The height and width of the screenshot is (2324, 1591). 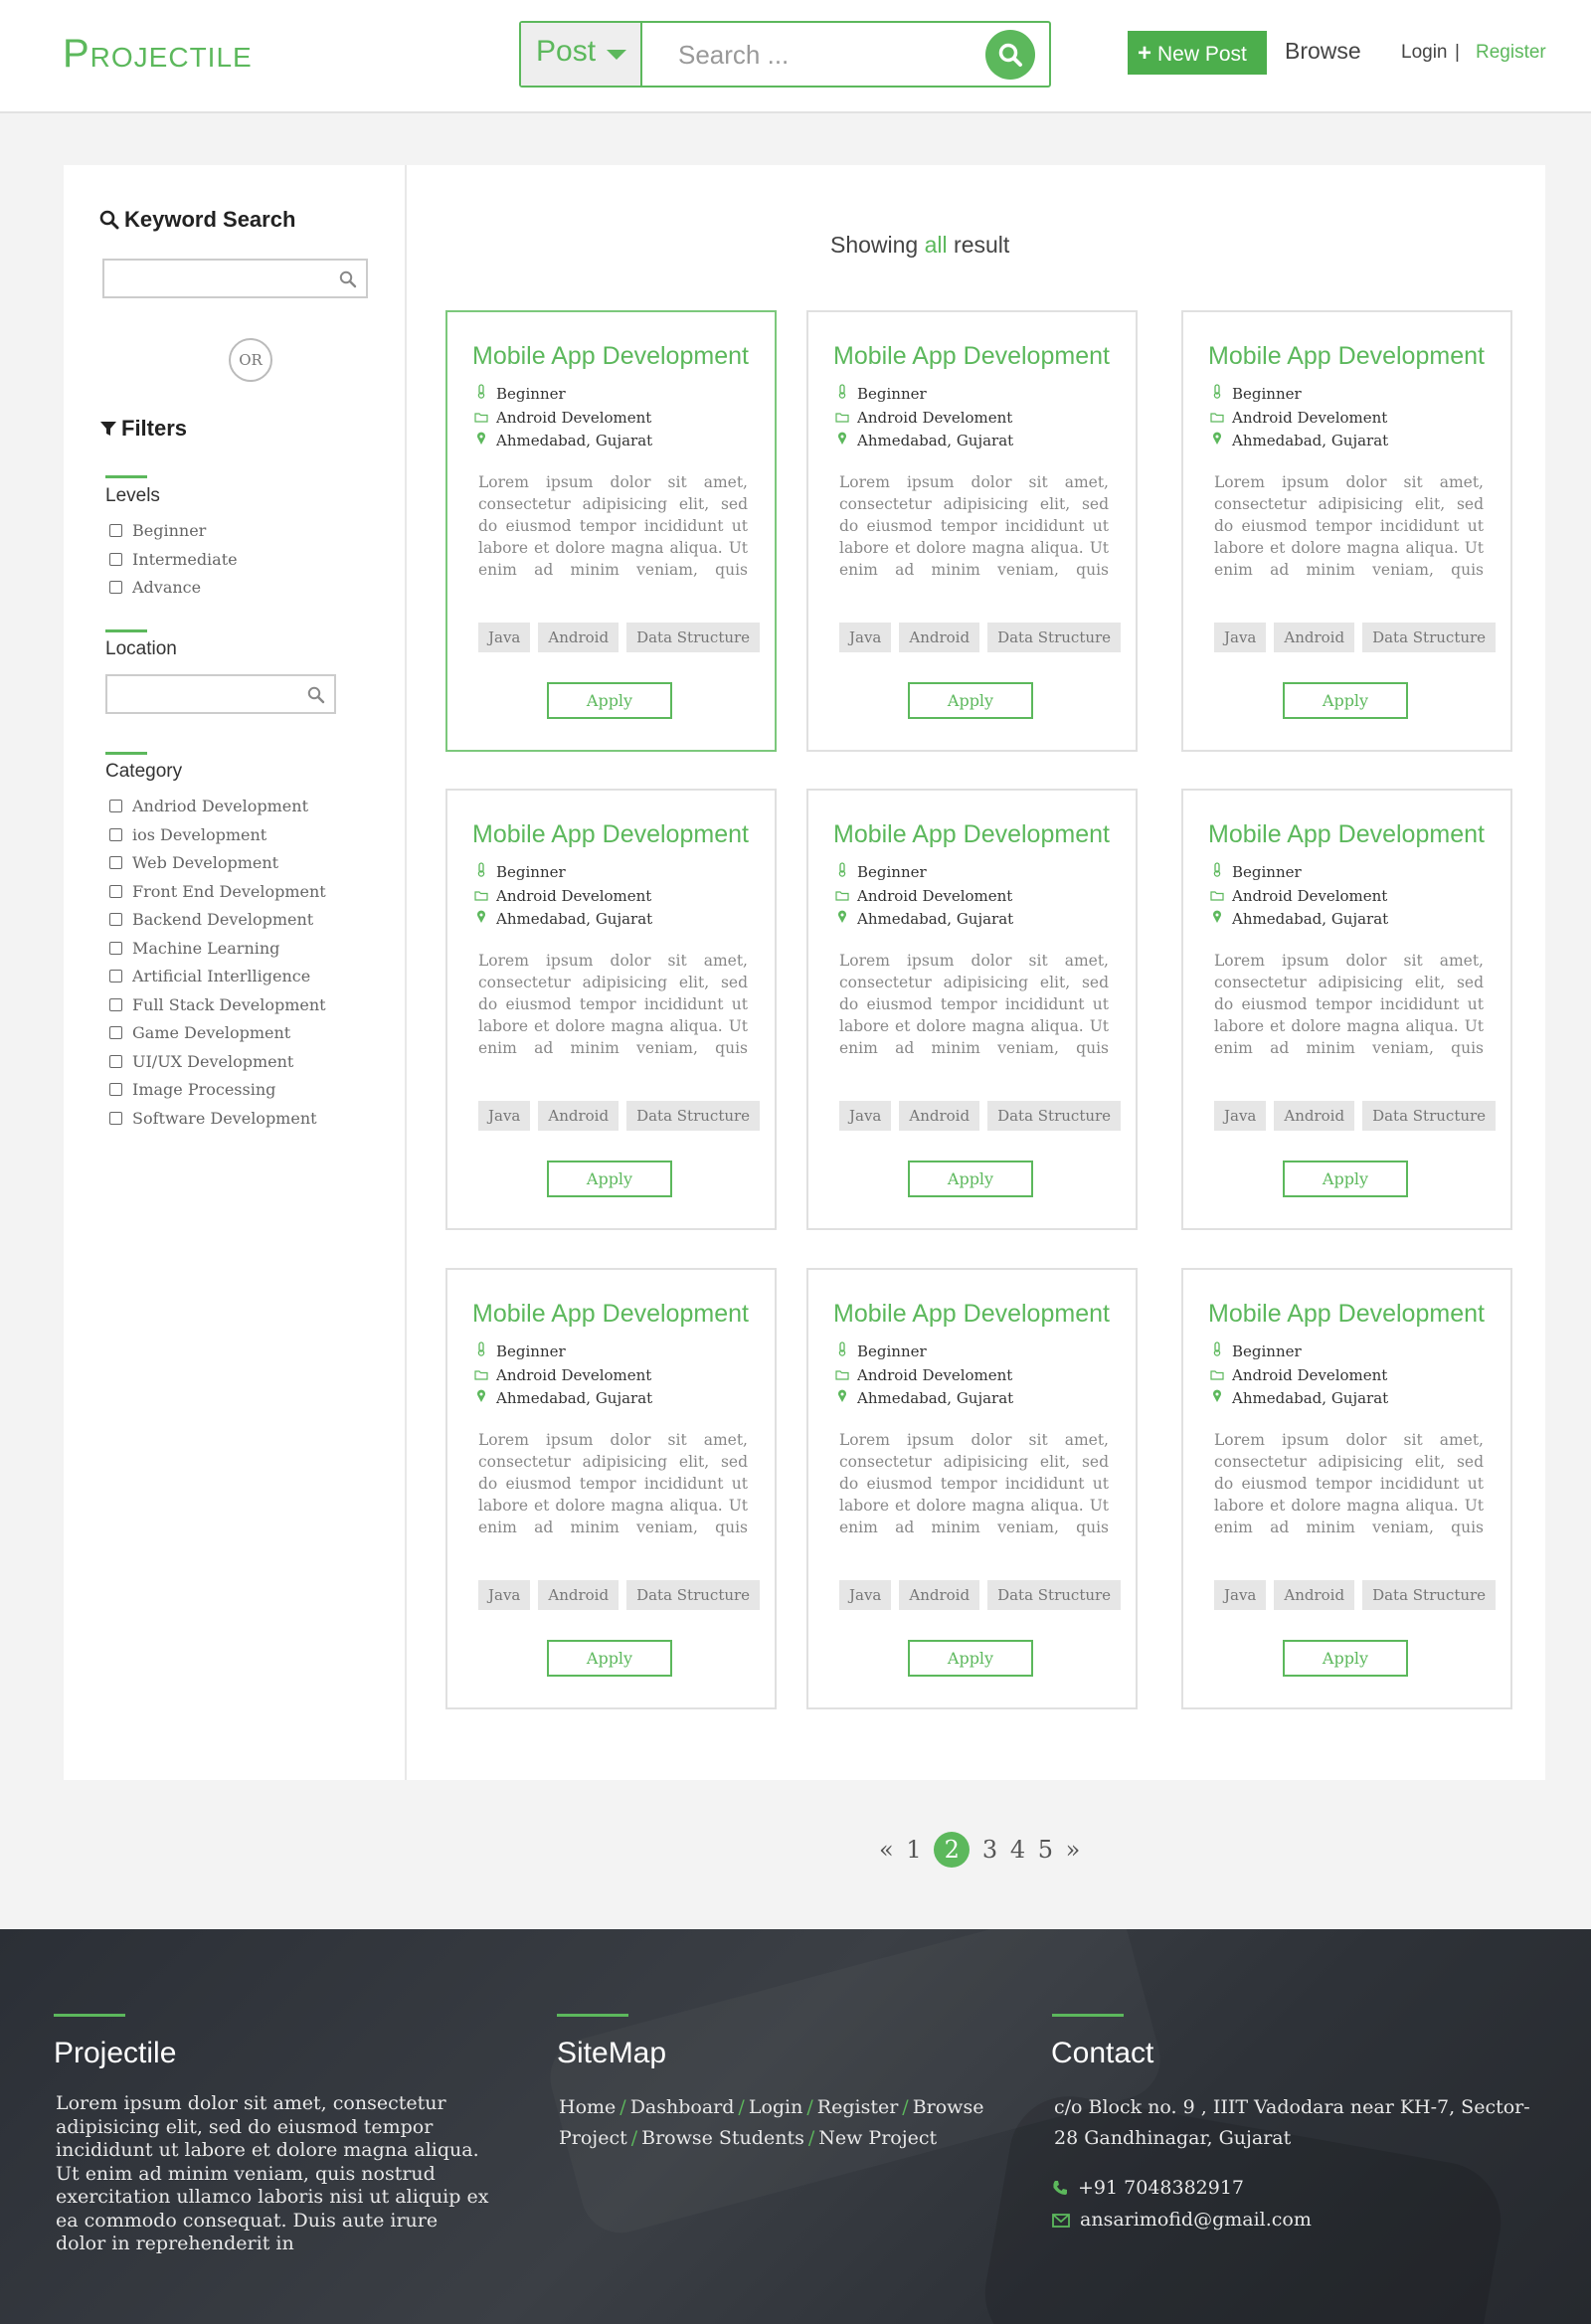 I want to click on footer-link-home: Home, so click(x=587, y=2107).